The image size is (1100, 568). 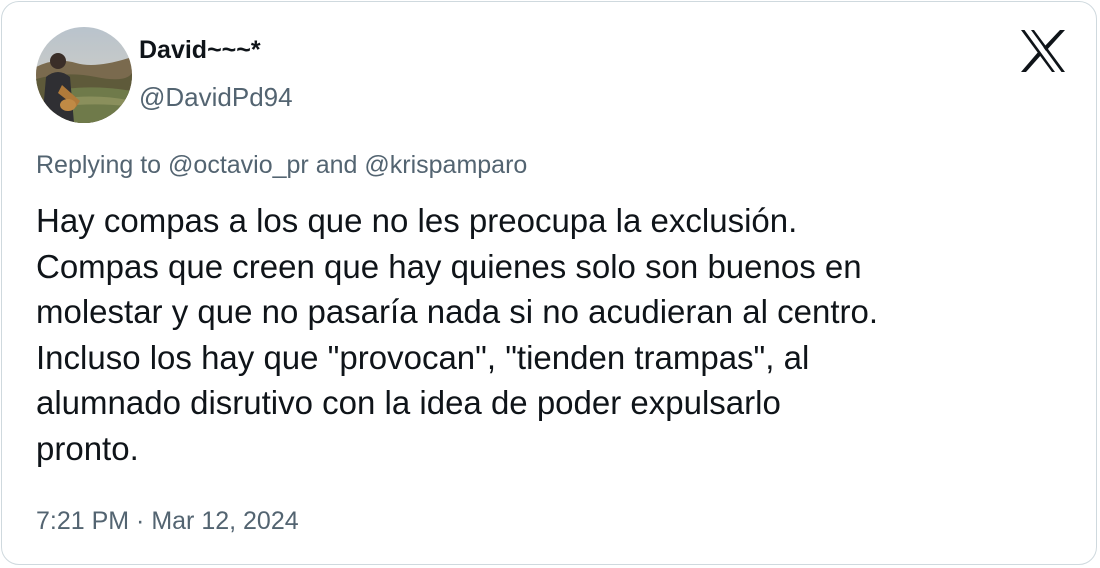 I want to click on author-display-name: David~~~*, so click(x=200, y=50).